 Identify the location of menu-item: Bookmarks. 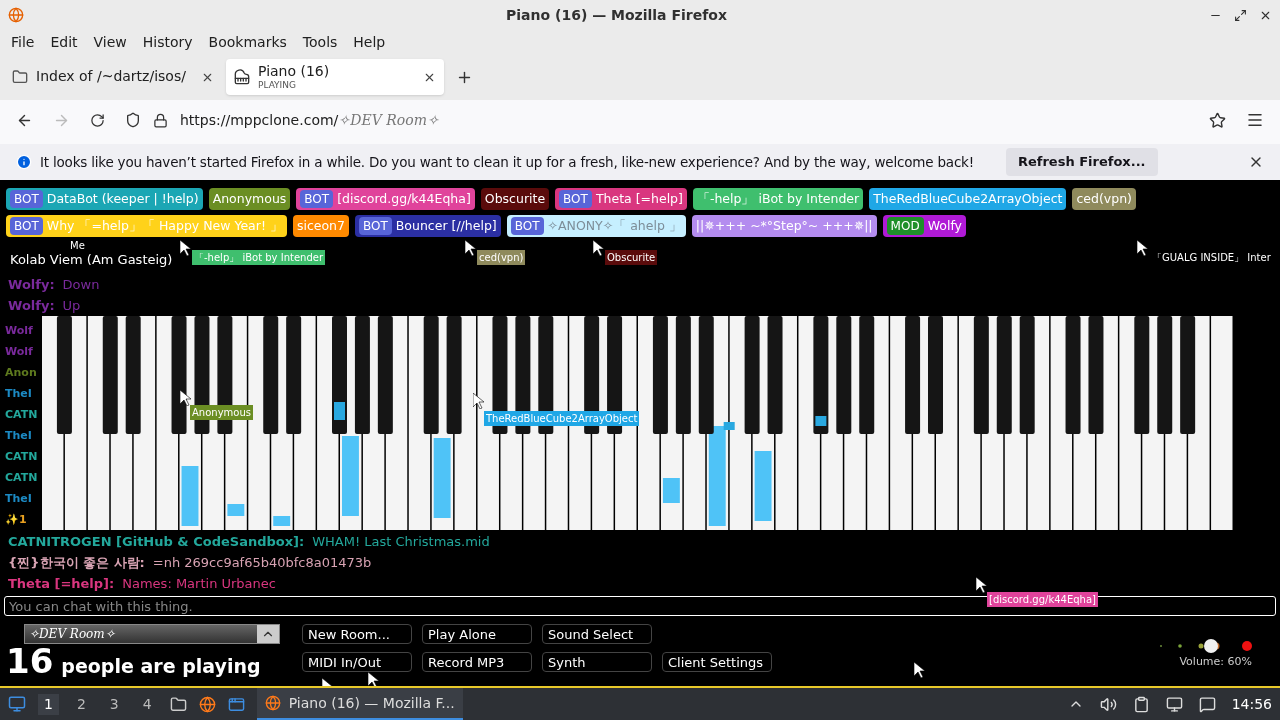
(247, 42).